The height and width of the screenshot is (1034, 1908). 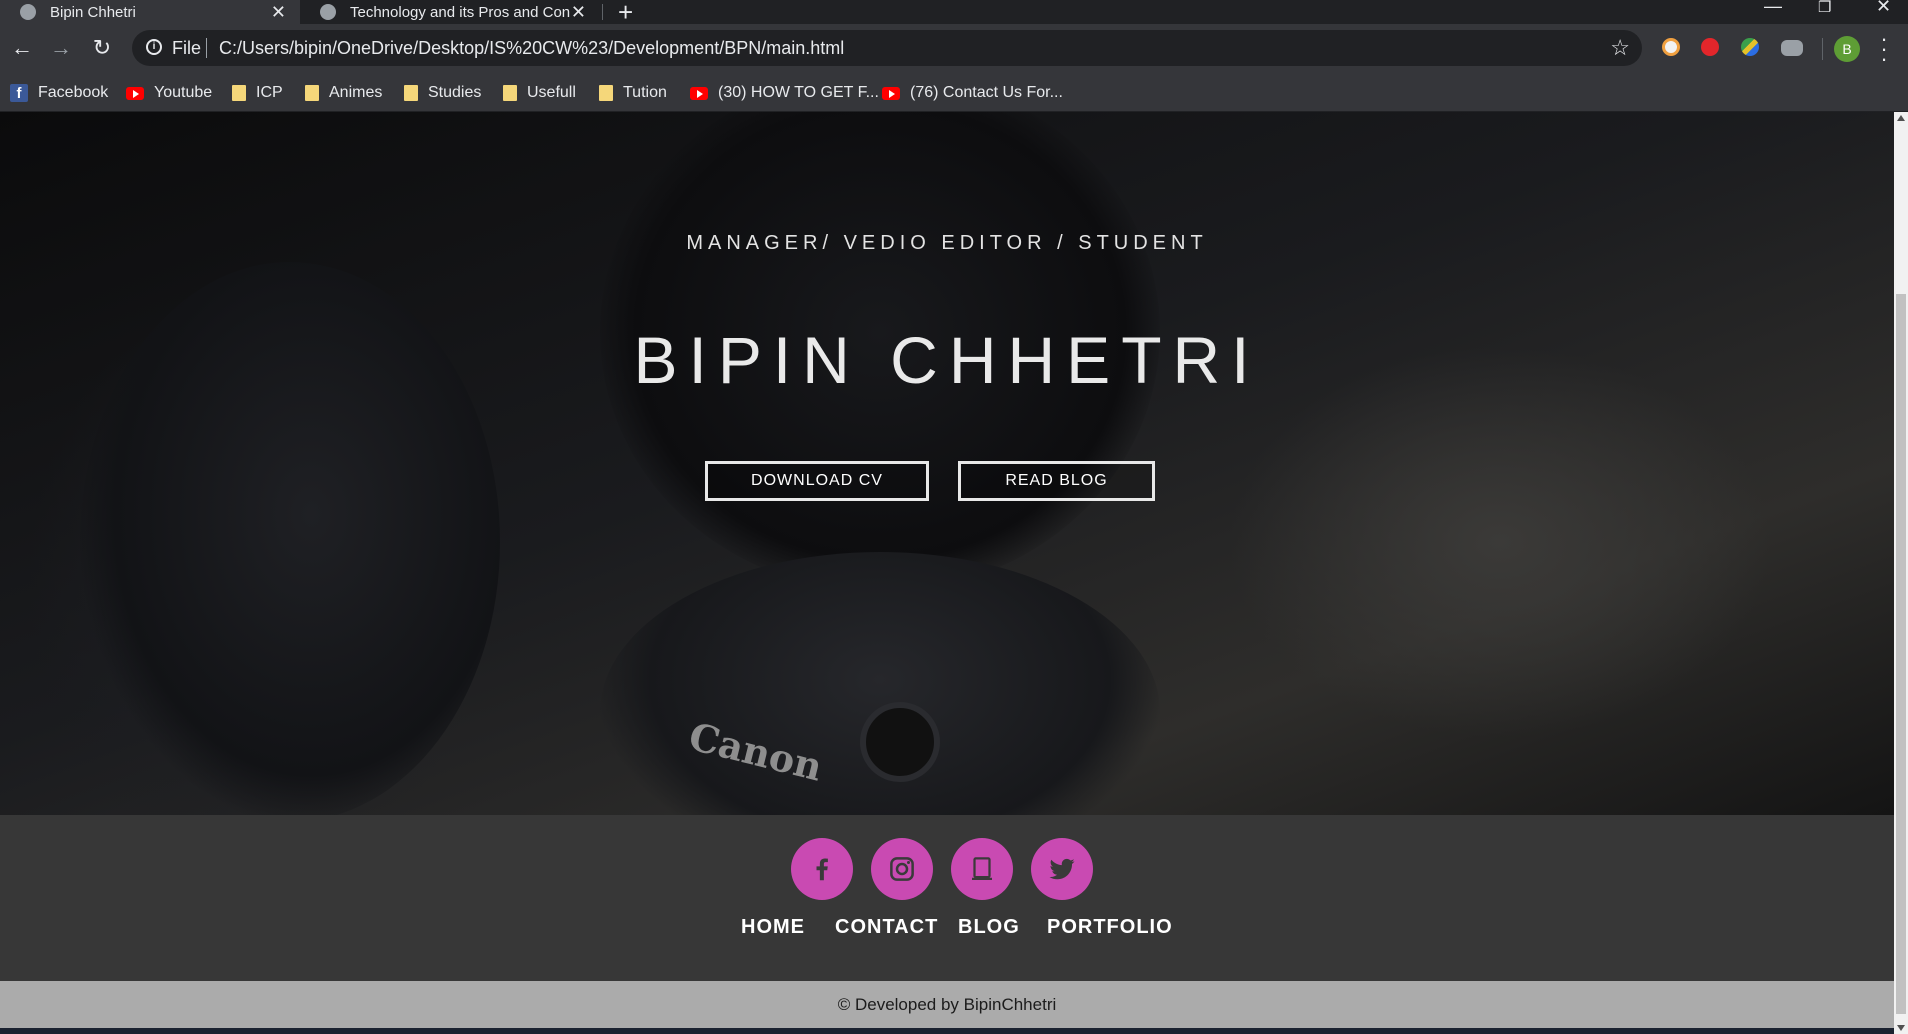 I want to click on back-arrow-icon: ←, so click(x=22, y=48).